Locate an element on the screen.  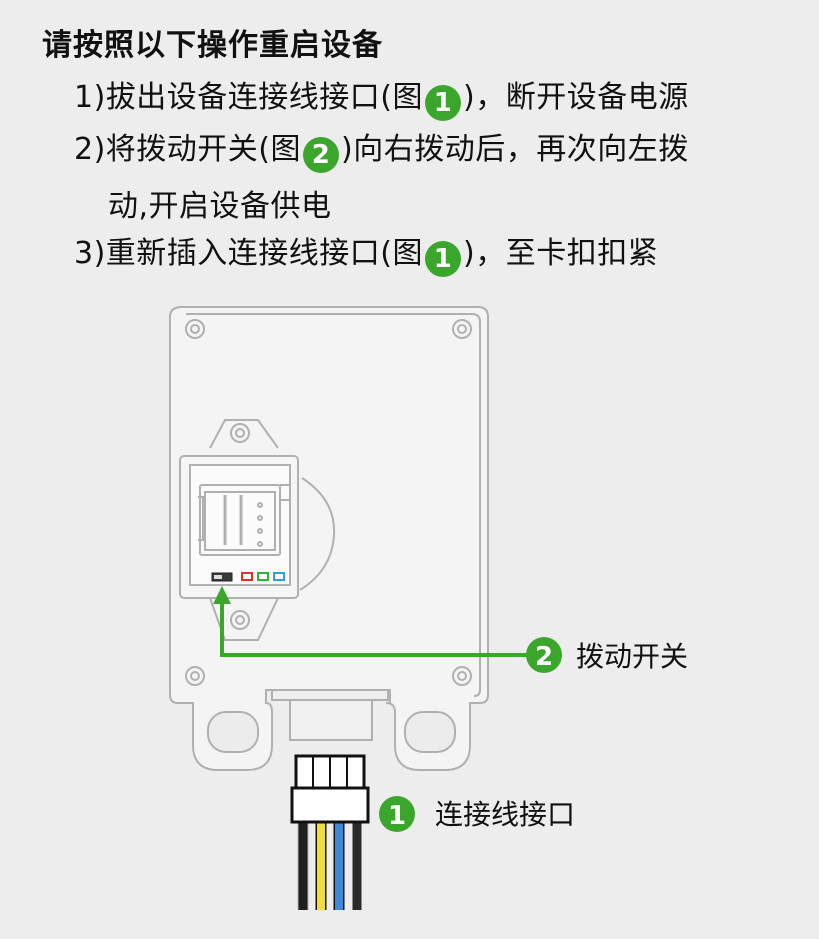
callout-2-number: 2 is located at coordinates (544, 657).